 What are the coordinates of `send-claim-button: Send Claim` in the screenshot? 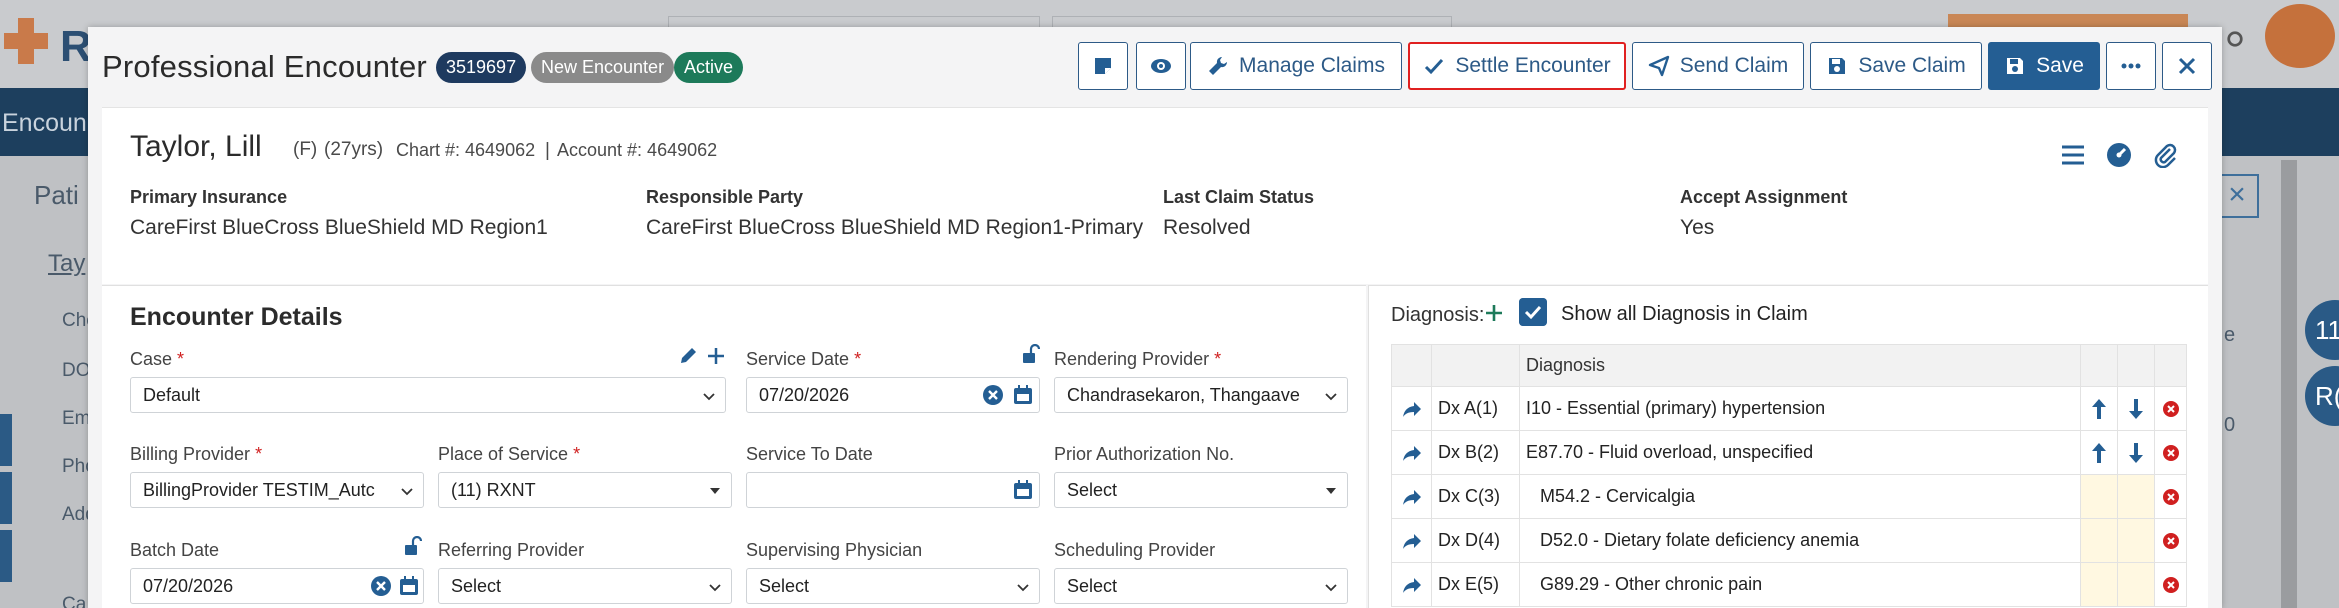 It's located at (1718, 66).